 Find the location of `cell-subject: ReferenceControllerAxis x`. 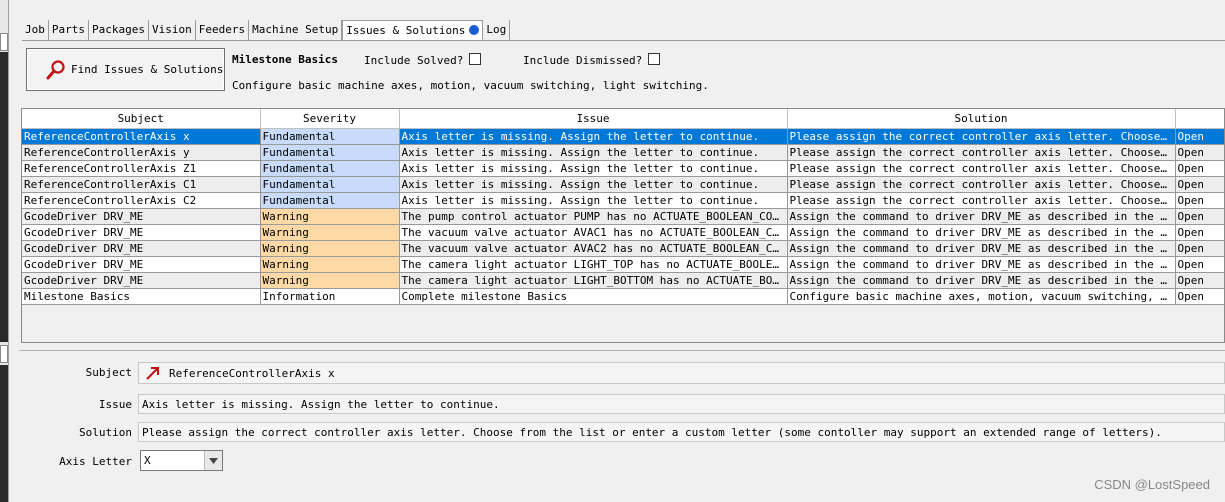

cell-subject: ReferenceControllerAxis x is located at coordinates (141, 136).